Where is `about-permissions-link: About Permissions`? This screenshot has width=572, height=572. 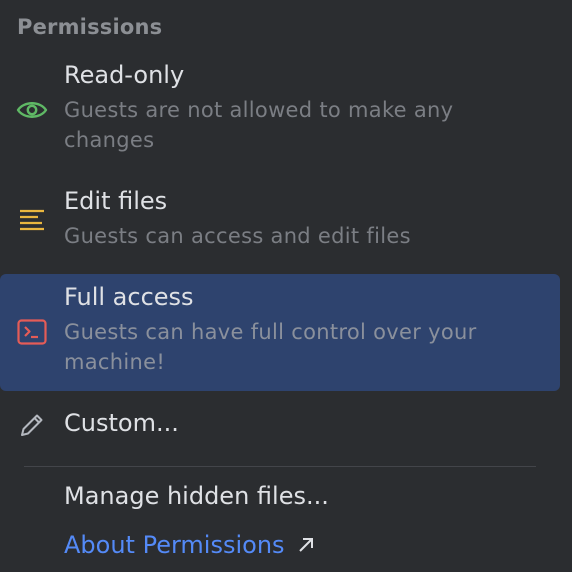 about-permissions-link: About Permissions is located at coordinates (189, 545).